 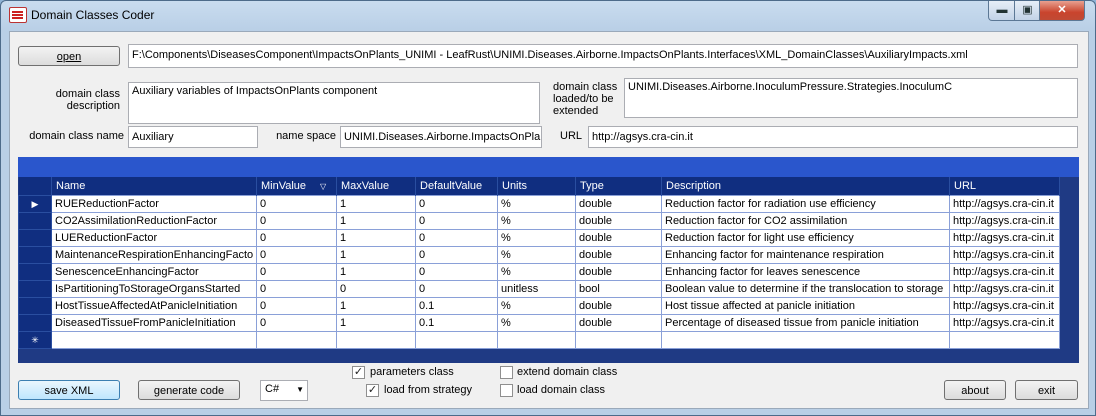 What do you see at coordinates (154, 204) in the screenshot?
I see `cell-name: RUEReductionFactor` at bounding box center [154, 204].